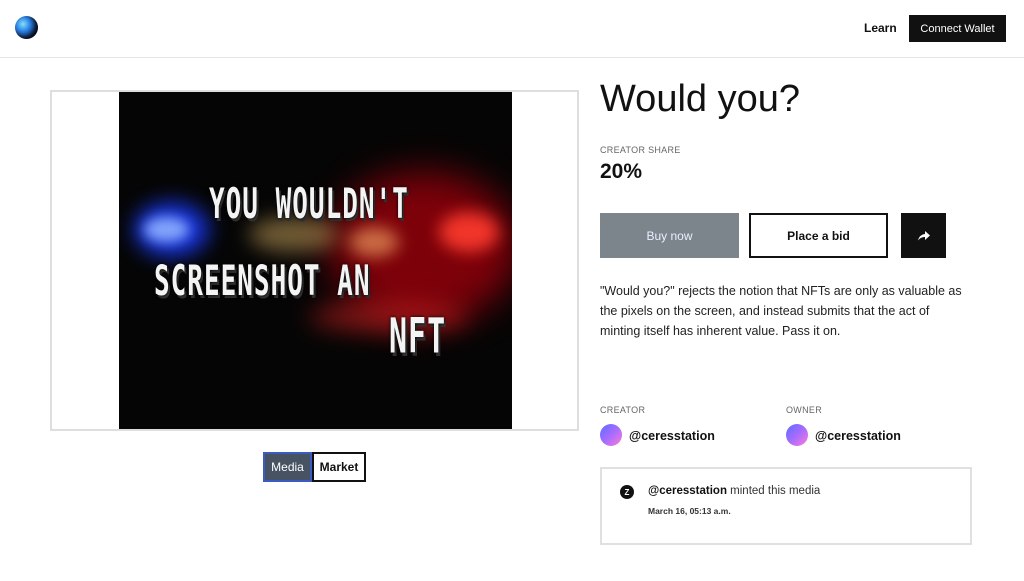 The height and width of the screenshot is (581, 1024). I want to click on item-title: Would you?, so click(700, 99).